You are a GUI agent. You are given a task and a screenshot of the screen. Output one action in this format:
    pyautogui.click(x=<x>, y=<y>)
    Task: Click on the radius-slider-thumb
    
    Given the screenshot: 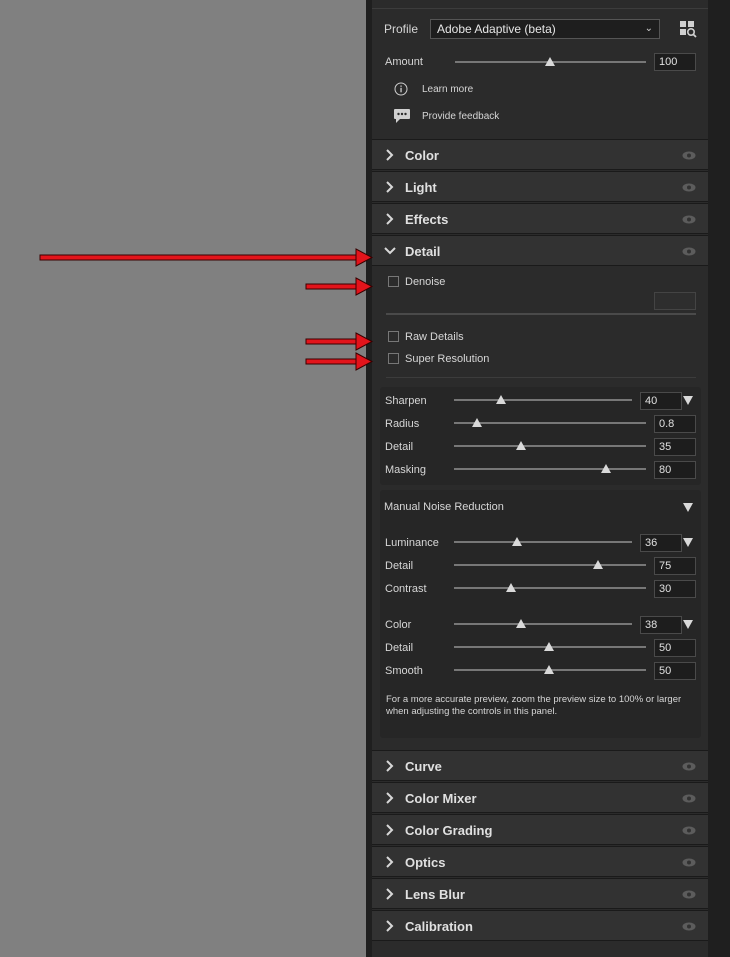 What is the action you would take?
    pyautogui.click(x=477, y=422)
    